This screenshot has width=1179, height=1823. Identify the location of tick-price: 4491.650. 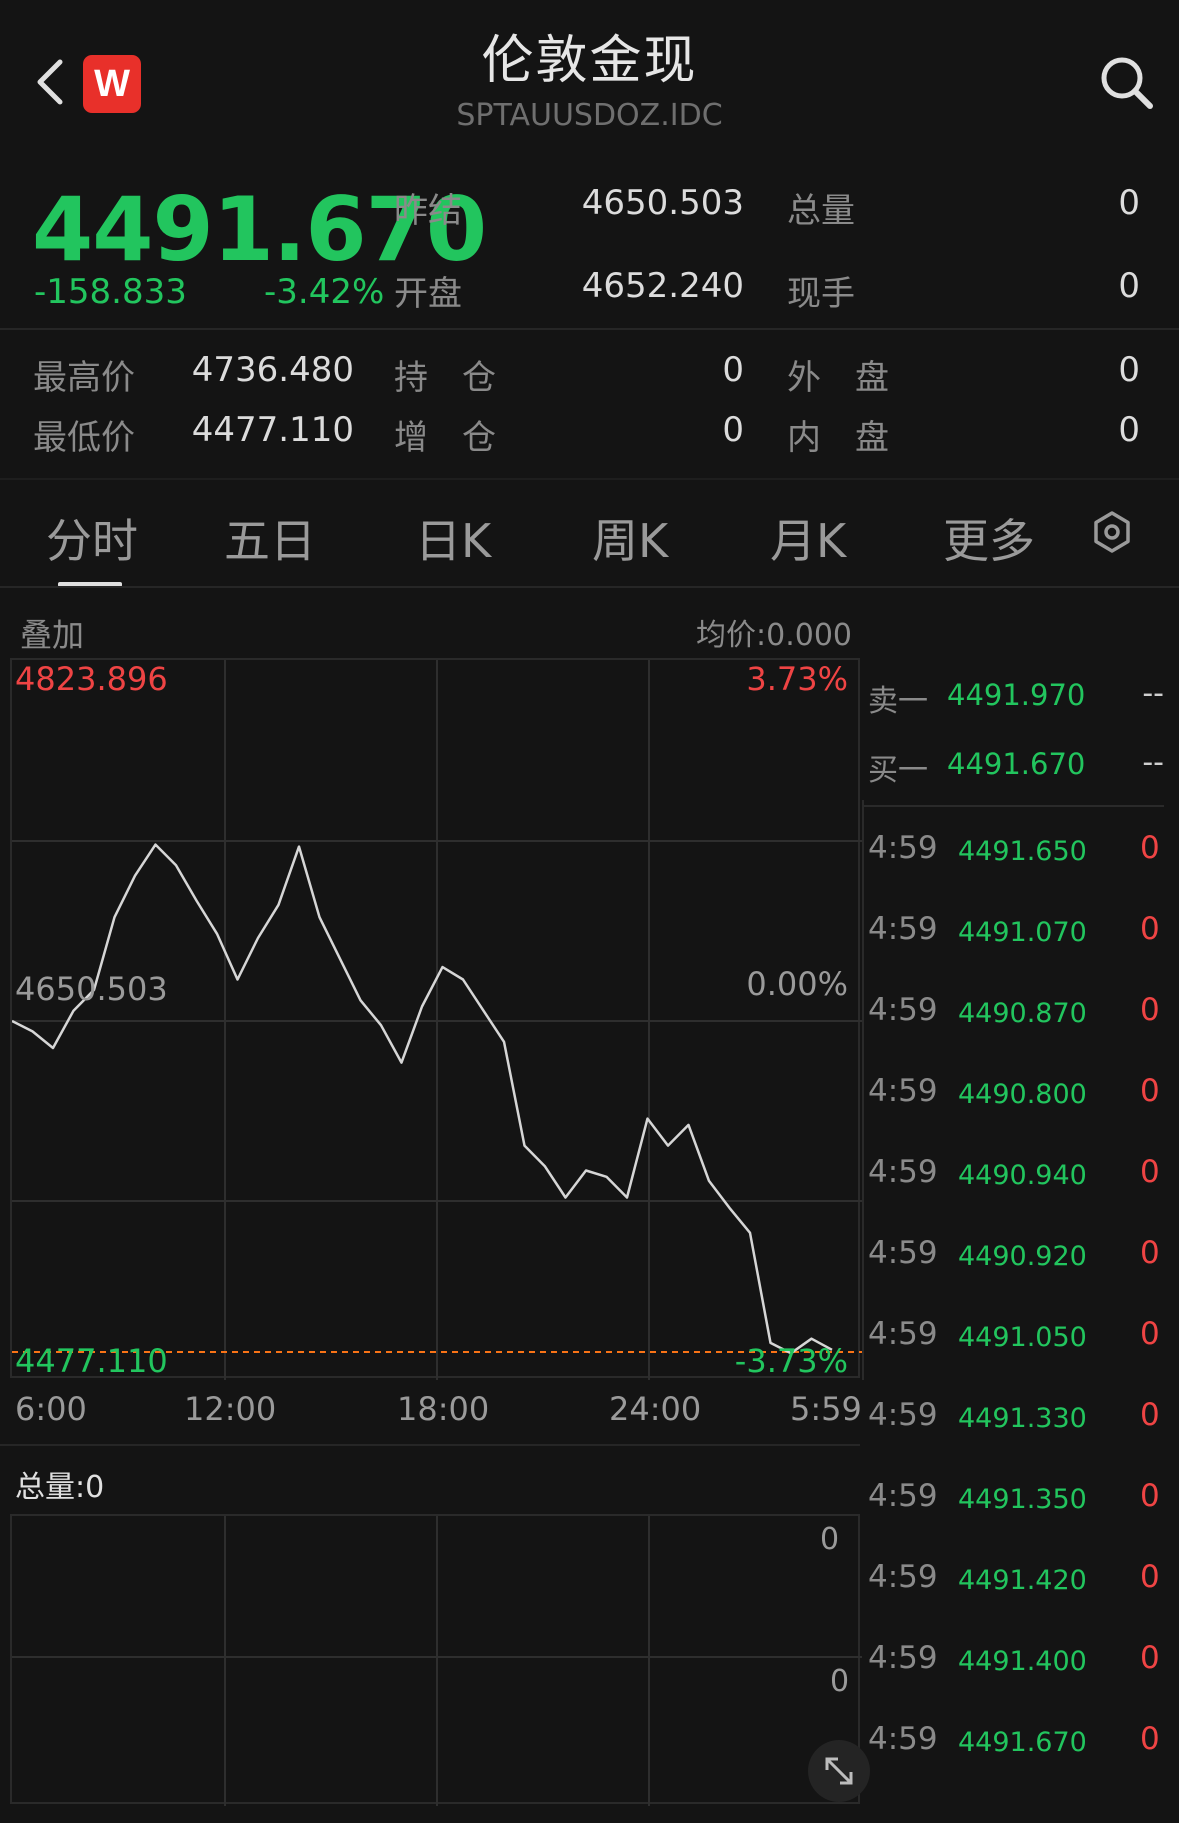
(1022, 851).